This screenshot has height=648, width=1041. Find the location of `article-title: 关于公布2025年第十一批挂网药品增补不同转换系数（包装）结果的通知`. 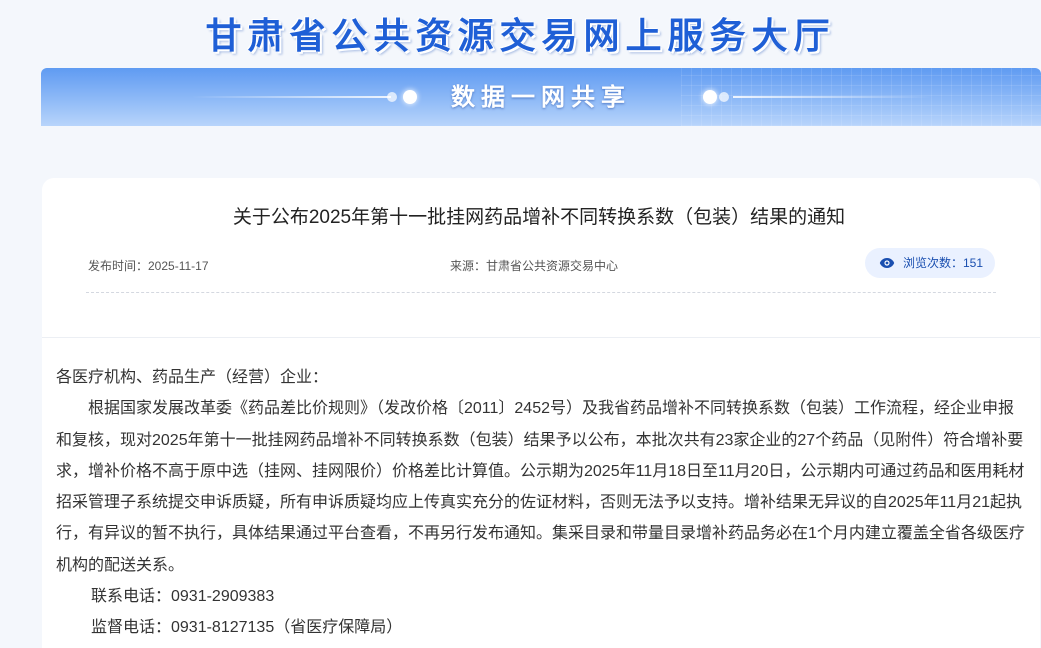

article-title: 关于公布2025年第十一批挂网药品增补不同转换系数（包装）结果的通知 is located at coordinates (539, 217).